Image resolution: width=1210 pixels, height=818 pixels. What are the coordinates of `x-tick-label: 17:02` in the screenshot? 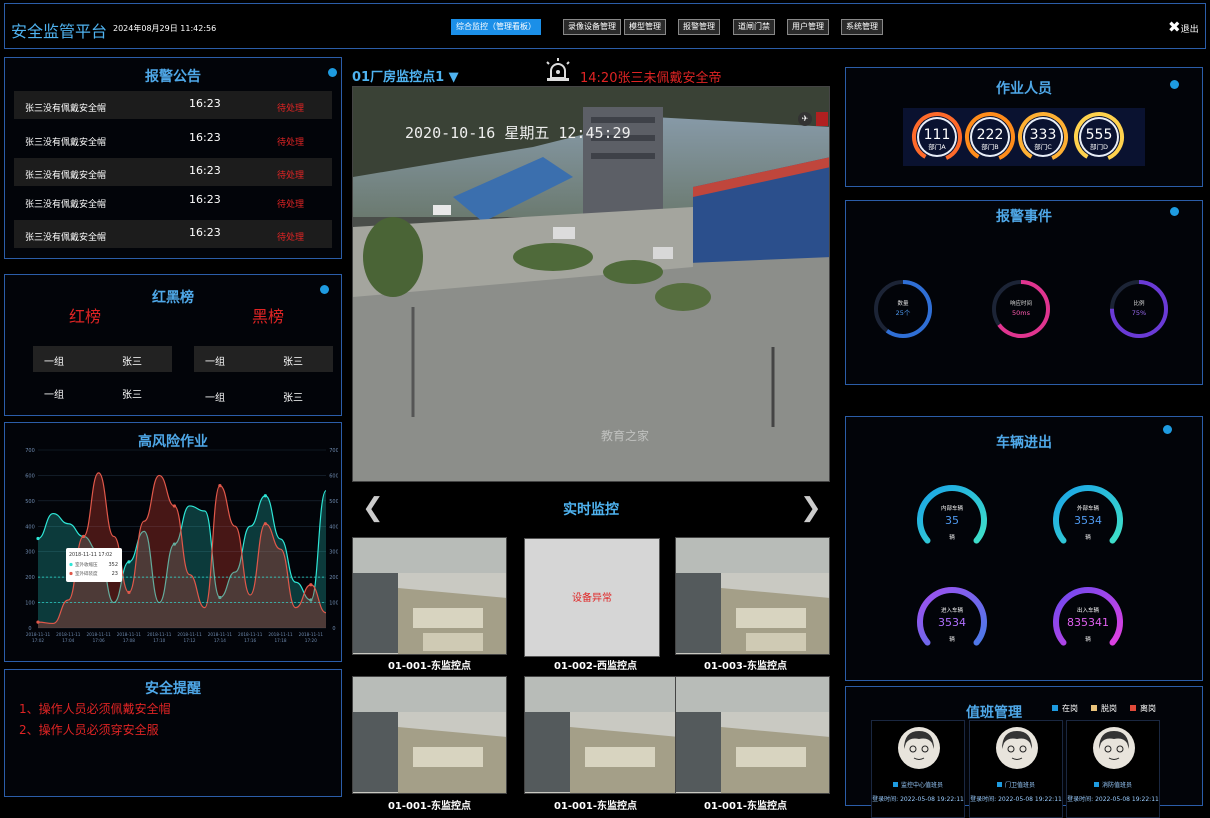 It's located at (38, 640).